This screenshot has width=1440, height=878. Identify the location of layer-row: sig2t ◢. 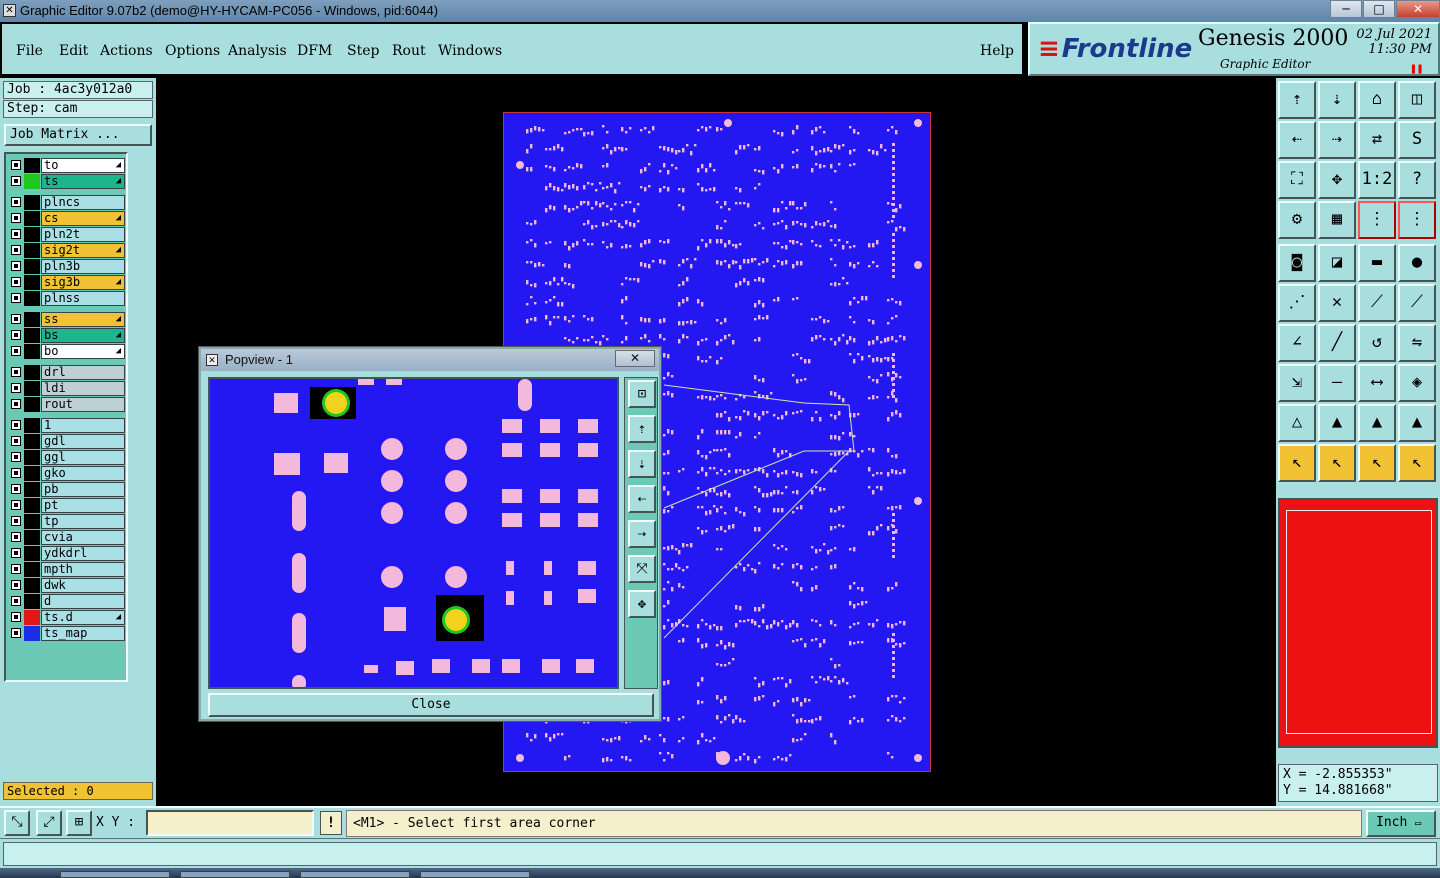
(66, 250).